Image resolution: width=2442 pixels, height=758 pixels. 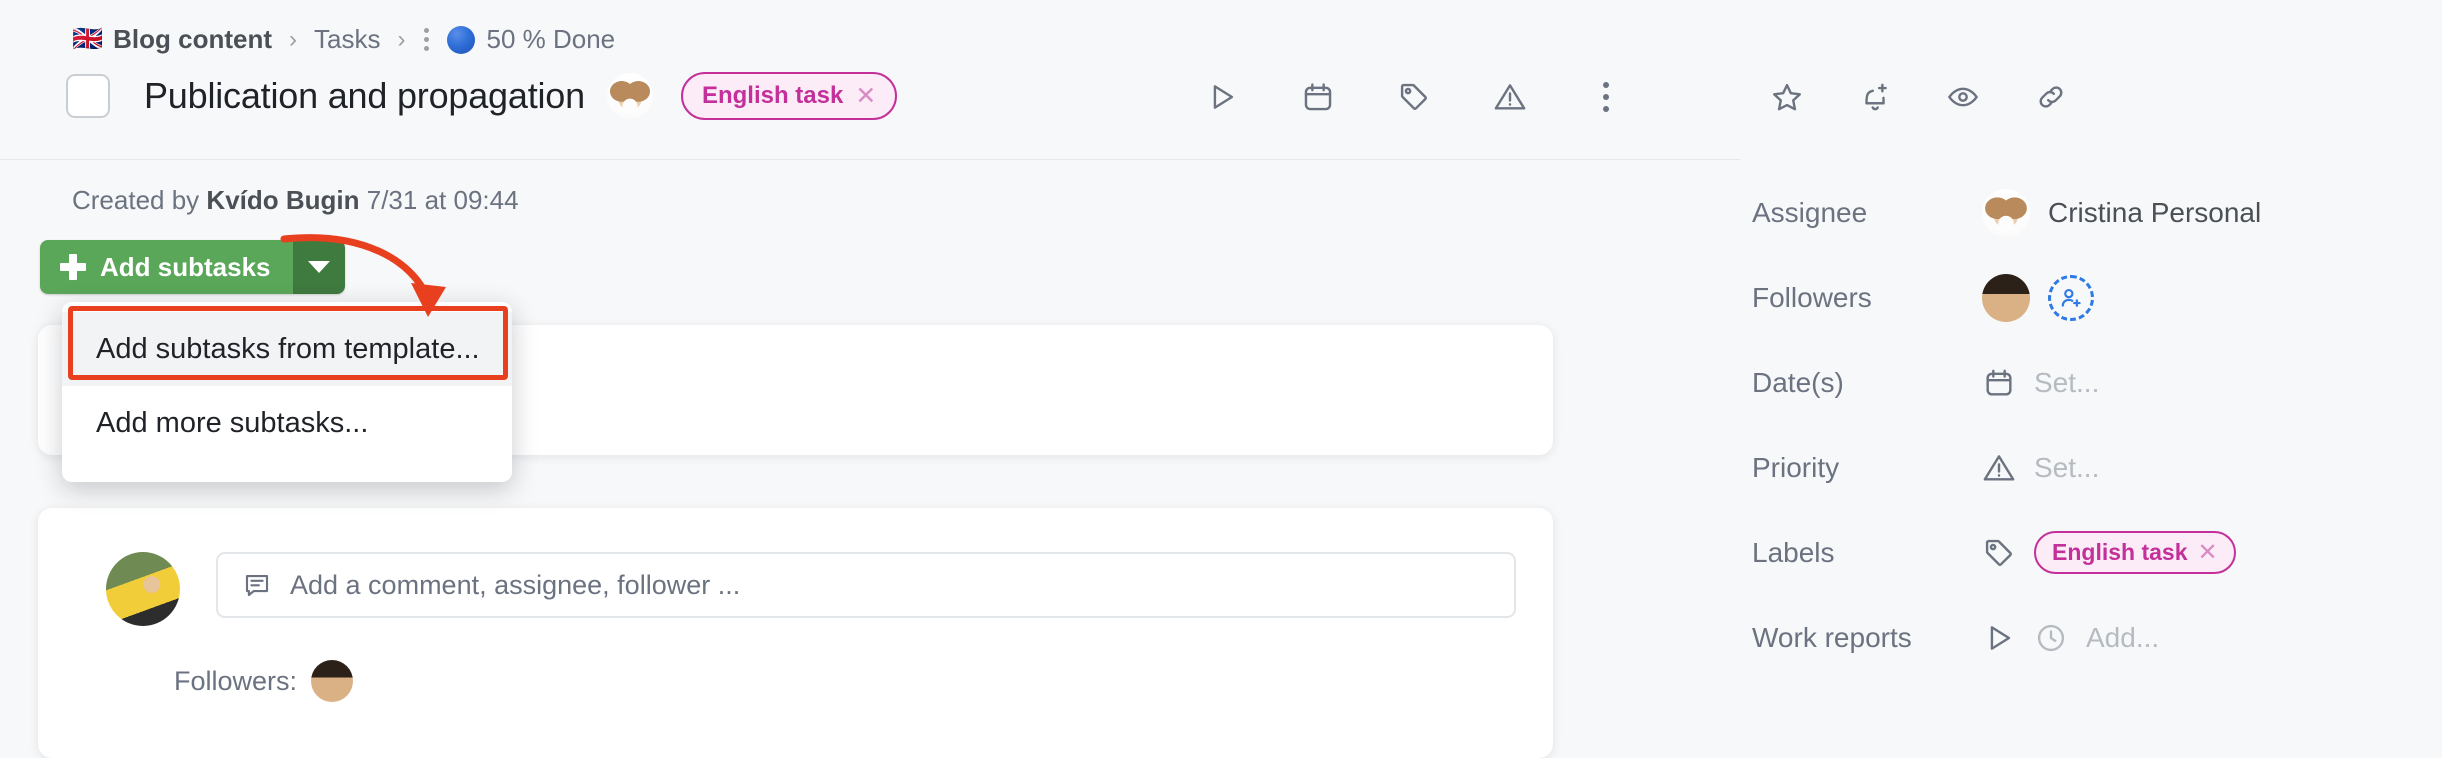 What do you see at coordinates (293, 39) in the screenshot?
I see `chevron-right-icon: ›` at bounding box center [293, 39].